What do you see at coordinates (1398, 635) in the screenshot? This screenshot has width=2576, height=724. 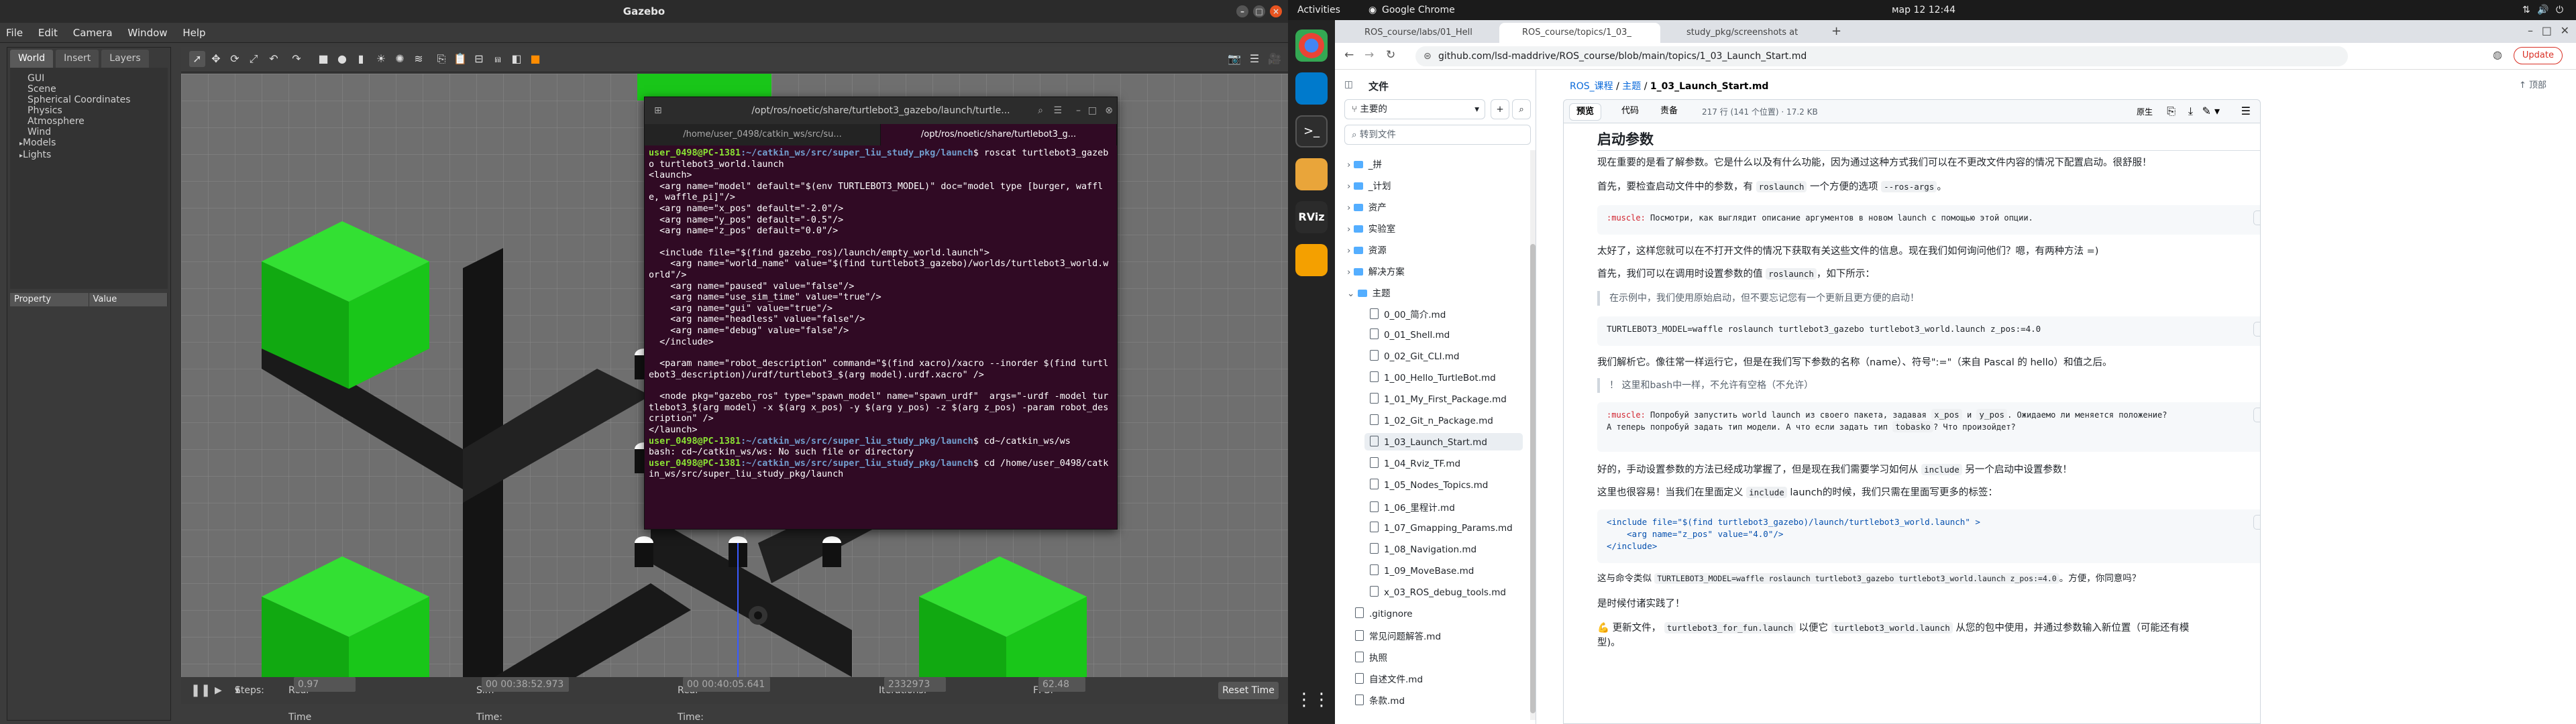 I see `file-item: 常见问题解答.md` at bounding box center [1398, 635].